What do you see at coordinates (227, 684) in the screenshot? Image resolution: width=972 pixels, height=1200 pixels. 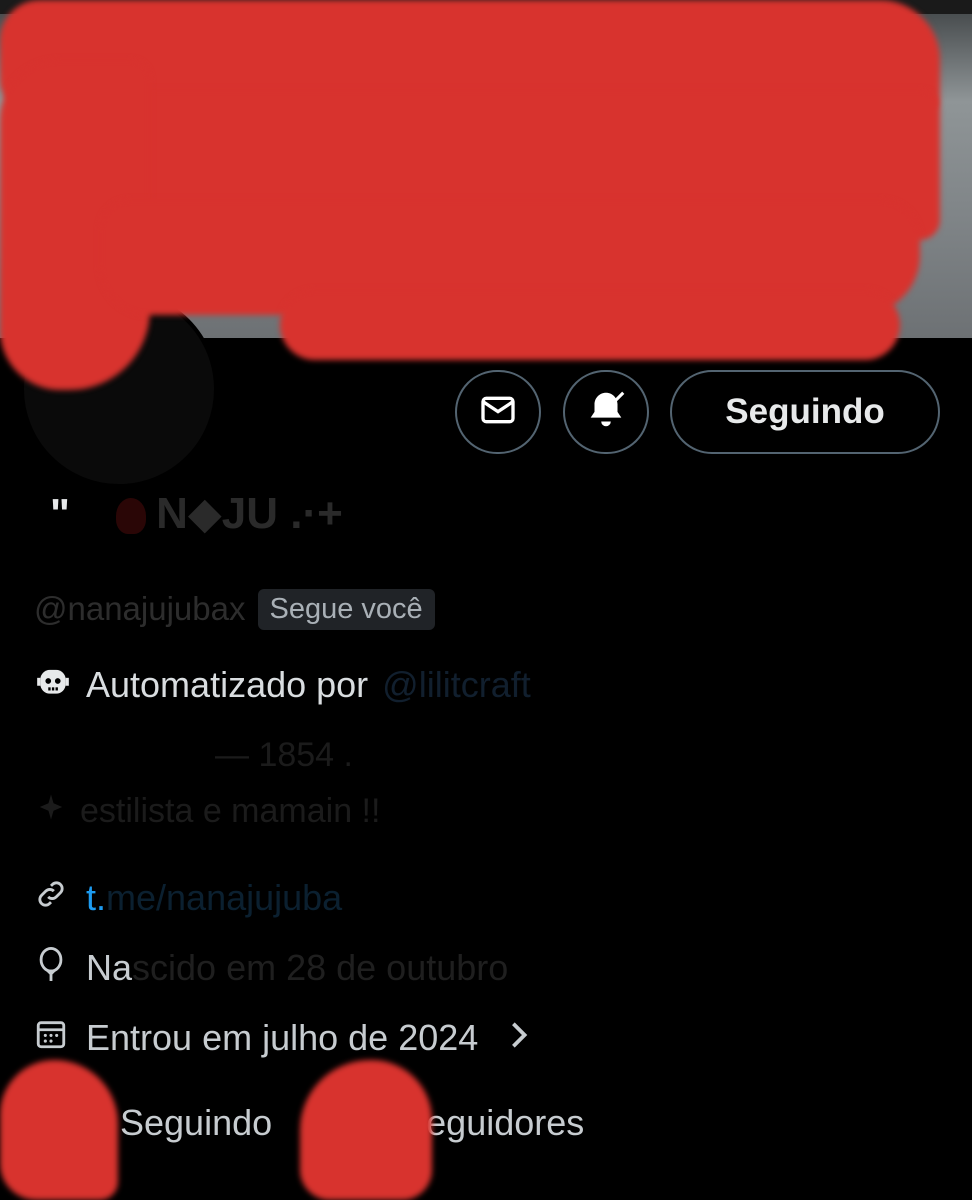 I see `automated-label: Automatizado por` at bounding box center [227, 684].